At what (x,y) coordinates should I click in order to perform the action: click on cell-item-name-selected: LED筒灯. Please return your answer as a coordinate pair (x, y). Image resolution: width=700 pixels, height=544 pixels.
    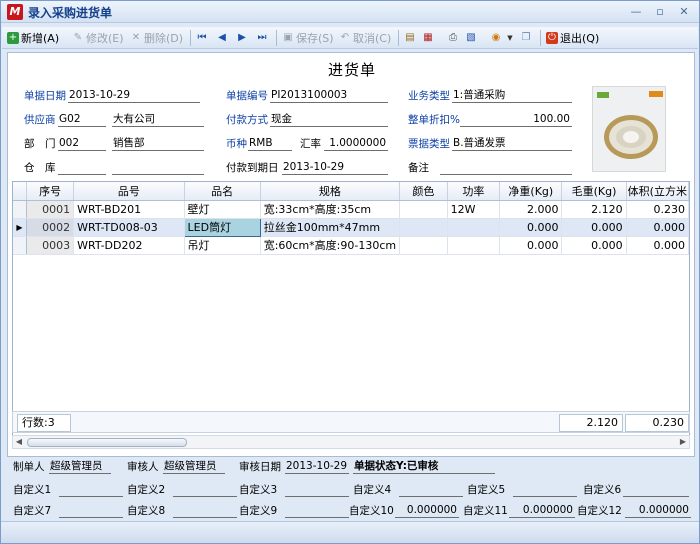
    Looking at the image, I should click on (222, 227).